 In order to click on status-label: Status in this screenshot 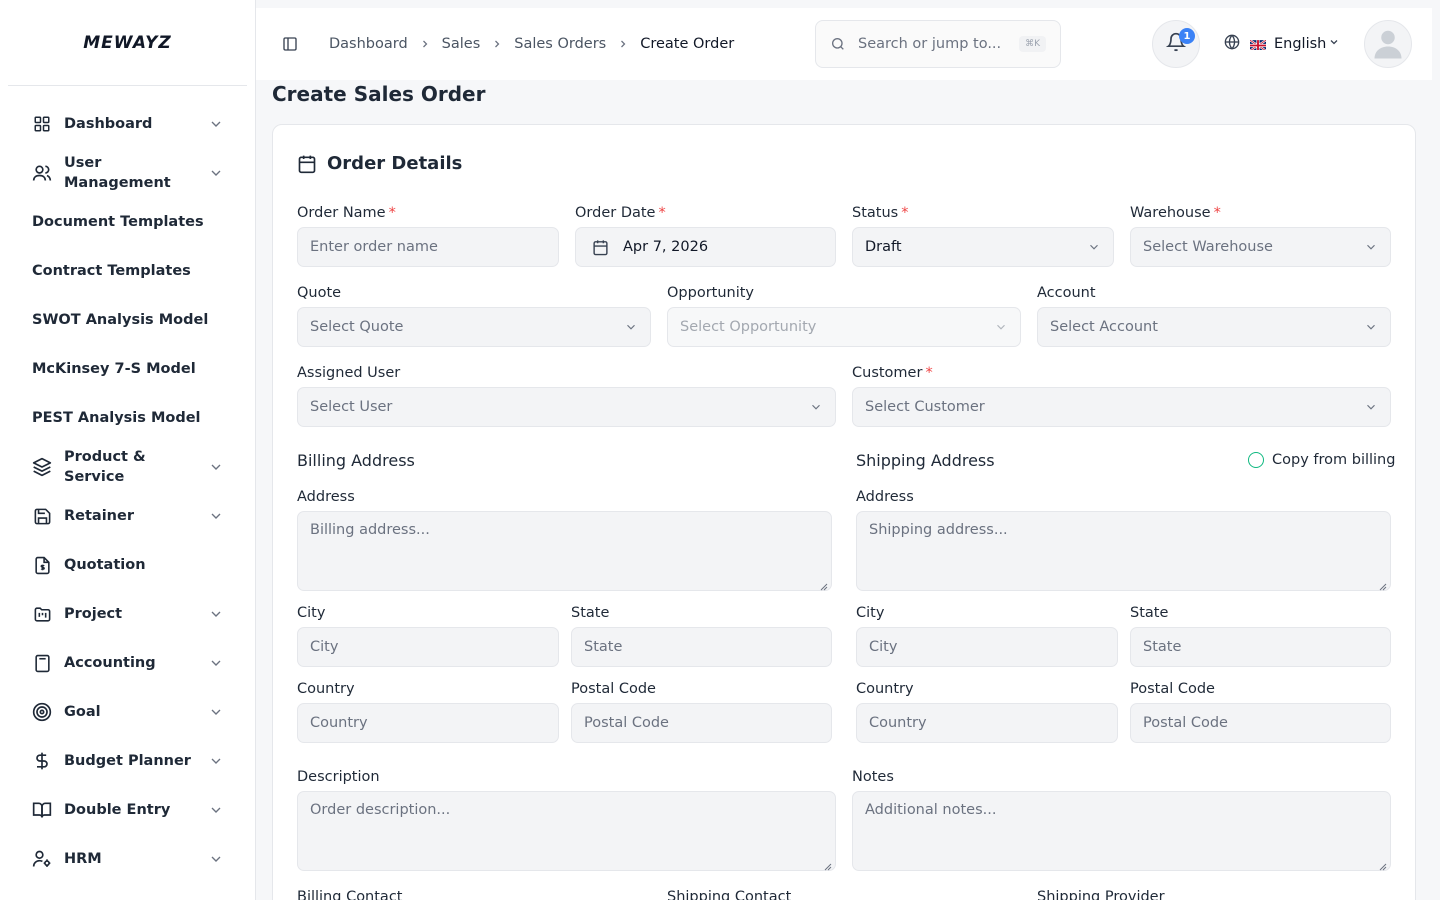, I will do `click(875, 213)`.